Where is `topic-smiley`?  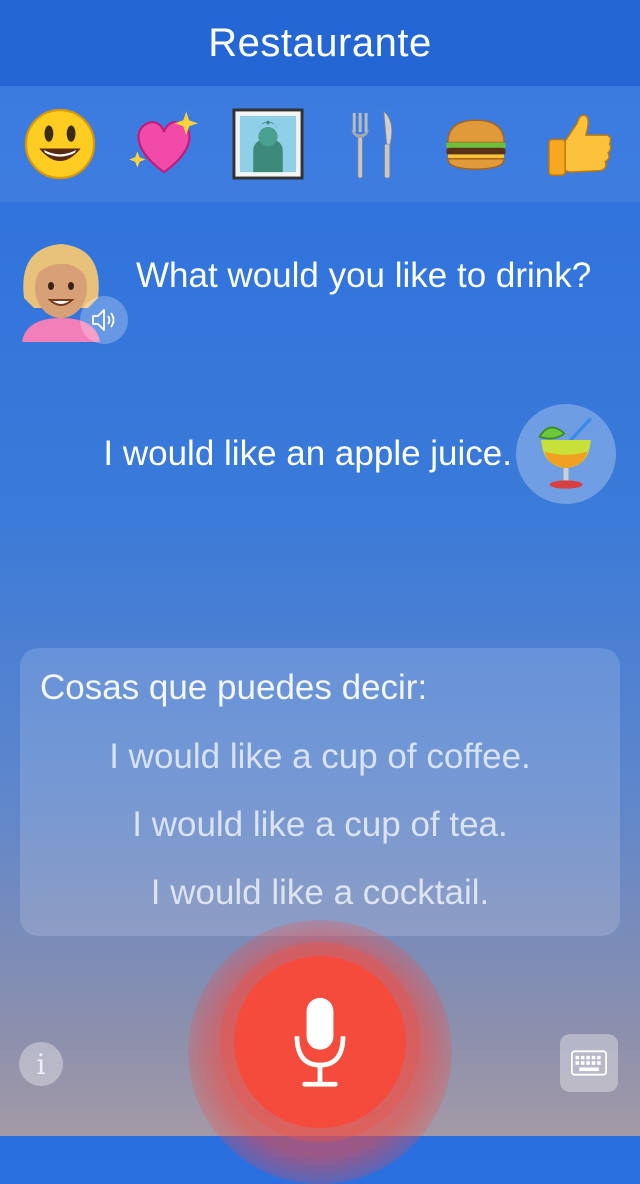
topic-smiley is located at coordinates (60, 144).